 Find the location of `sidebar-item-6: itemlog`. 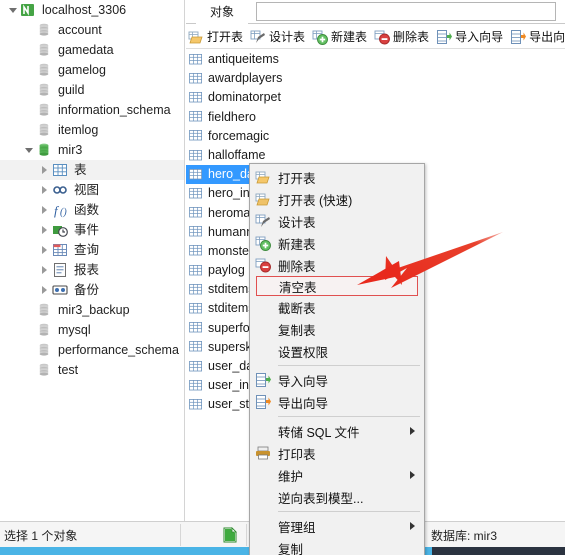

sidebar-item-6: itemlog is located at coordinates (92, 130).